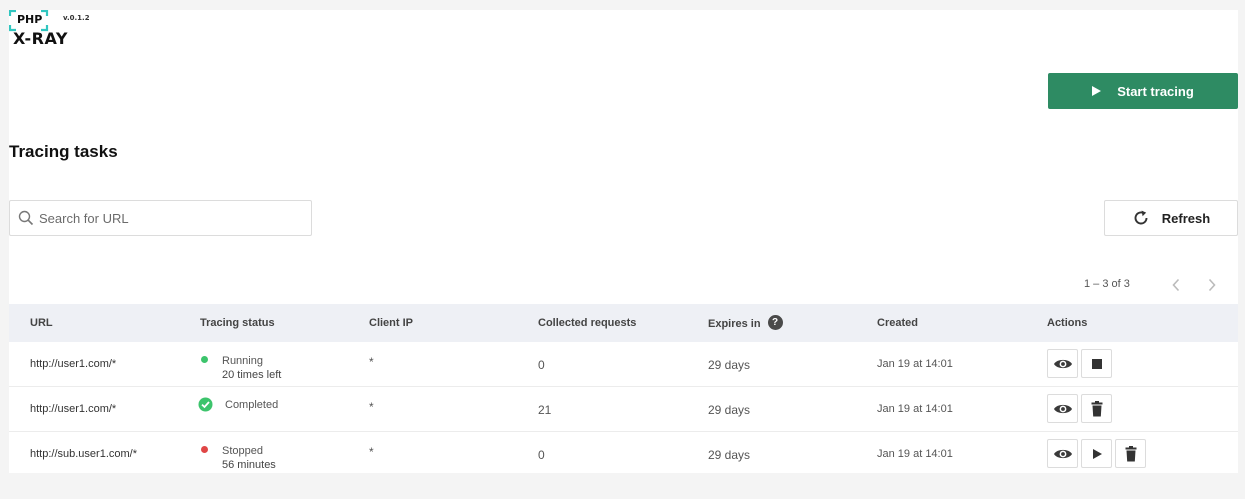 This screenshot has width=1245, height=499. I want to click on chevron-right-icon, so click(1212, 285).